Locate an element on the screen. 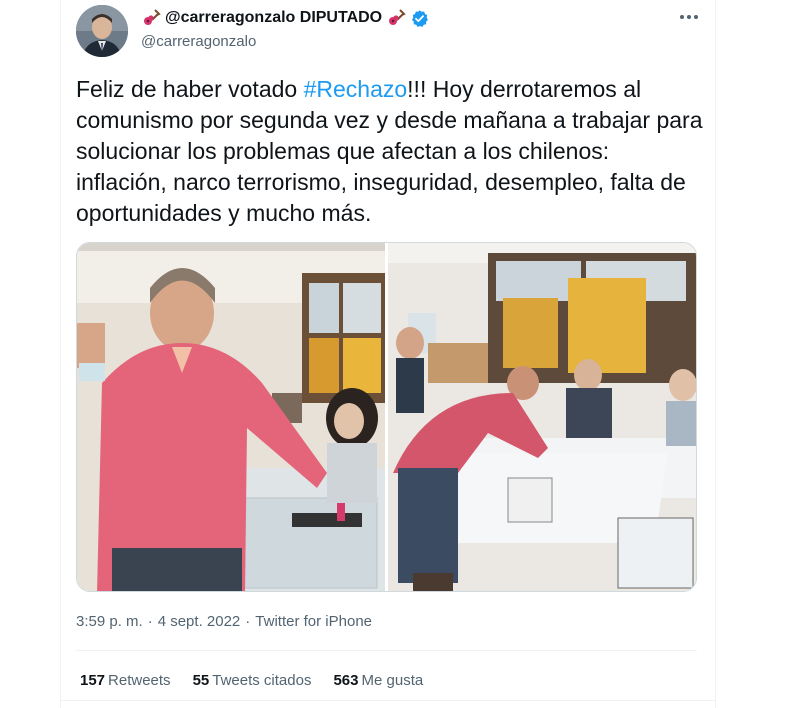  retweets-stat: 157 Retweets is located at coordinates (125, 680).